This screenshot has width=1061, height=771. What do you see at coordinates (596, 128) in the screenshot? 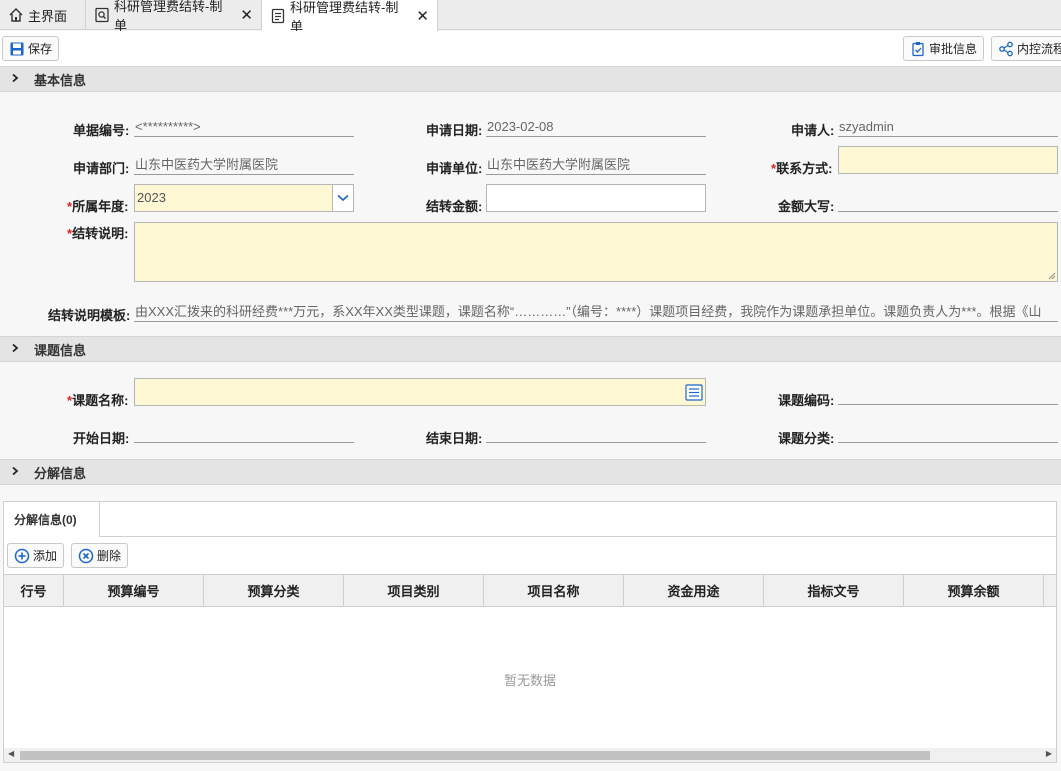
I see `apply-date-value: 2023-02-08` at bounding box center [596, 128].